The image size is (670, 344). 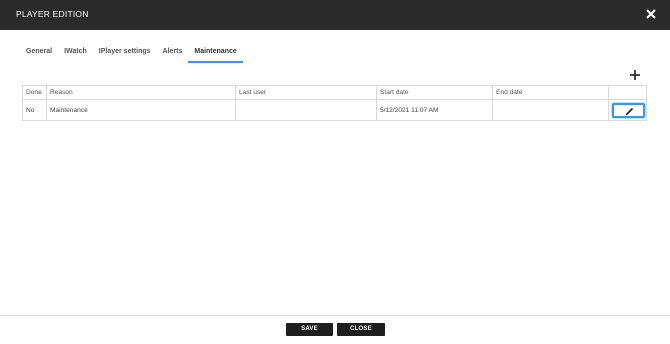 I want to click on table-row: No Maintenance 5/12/2021 11:07 AM, so click(x=334, y=110).